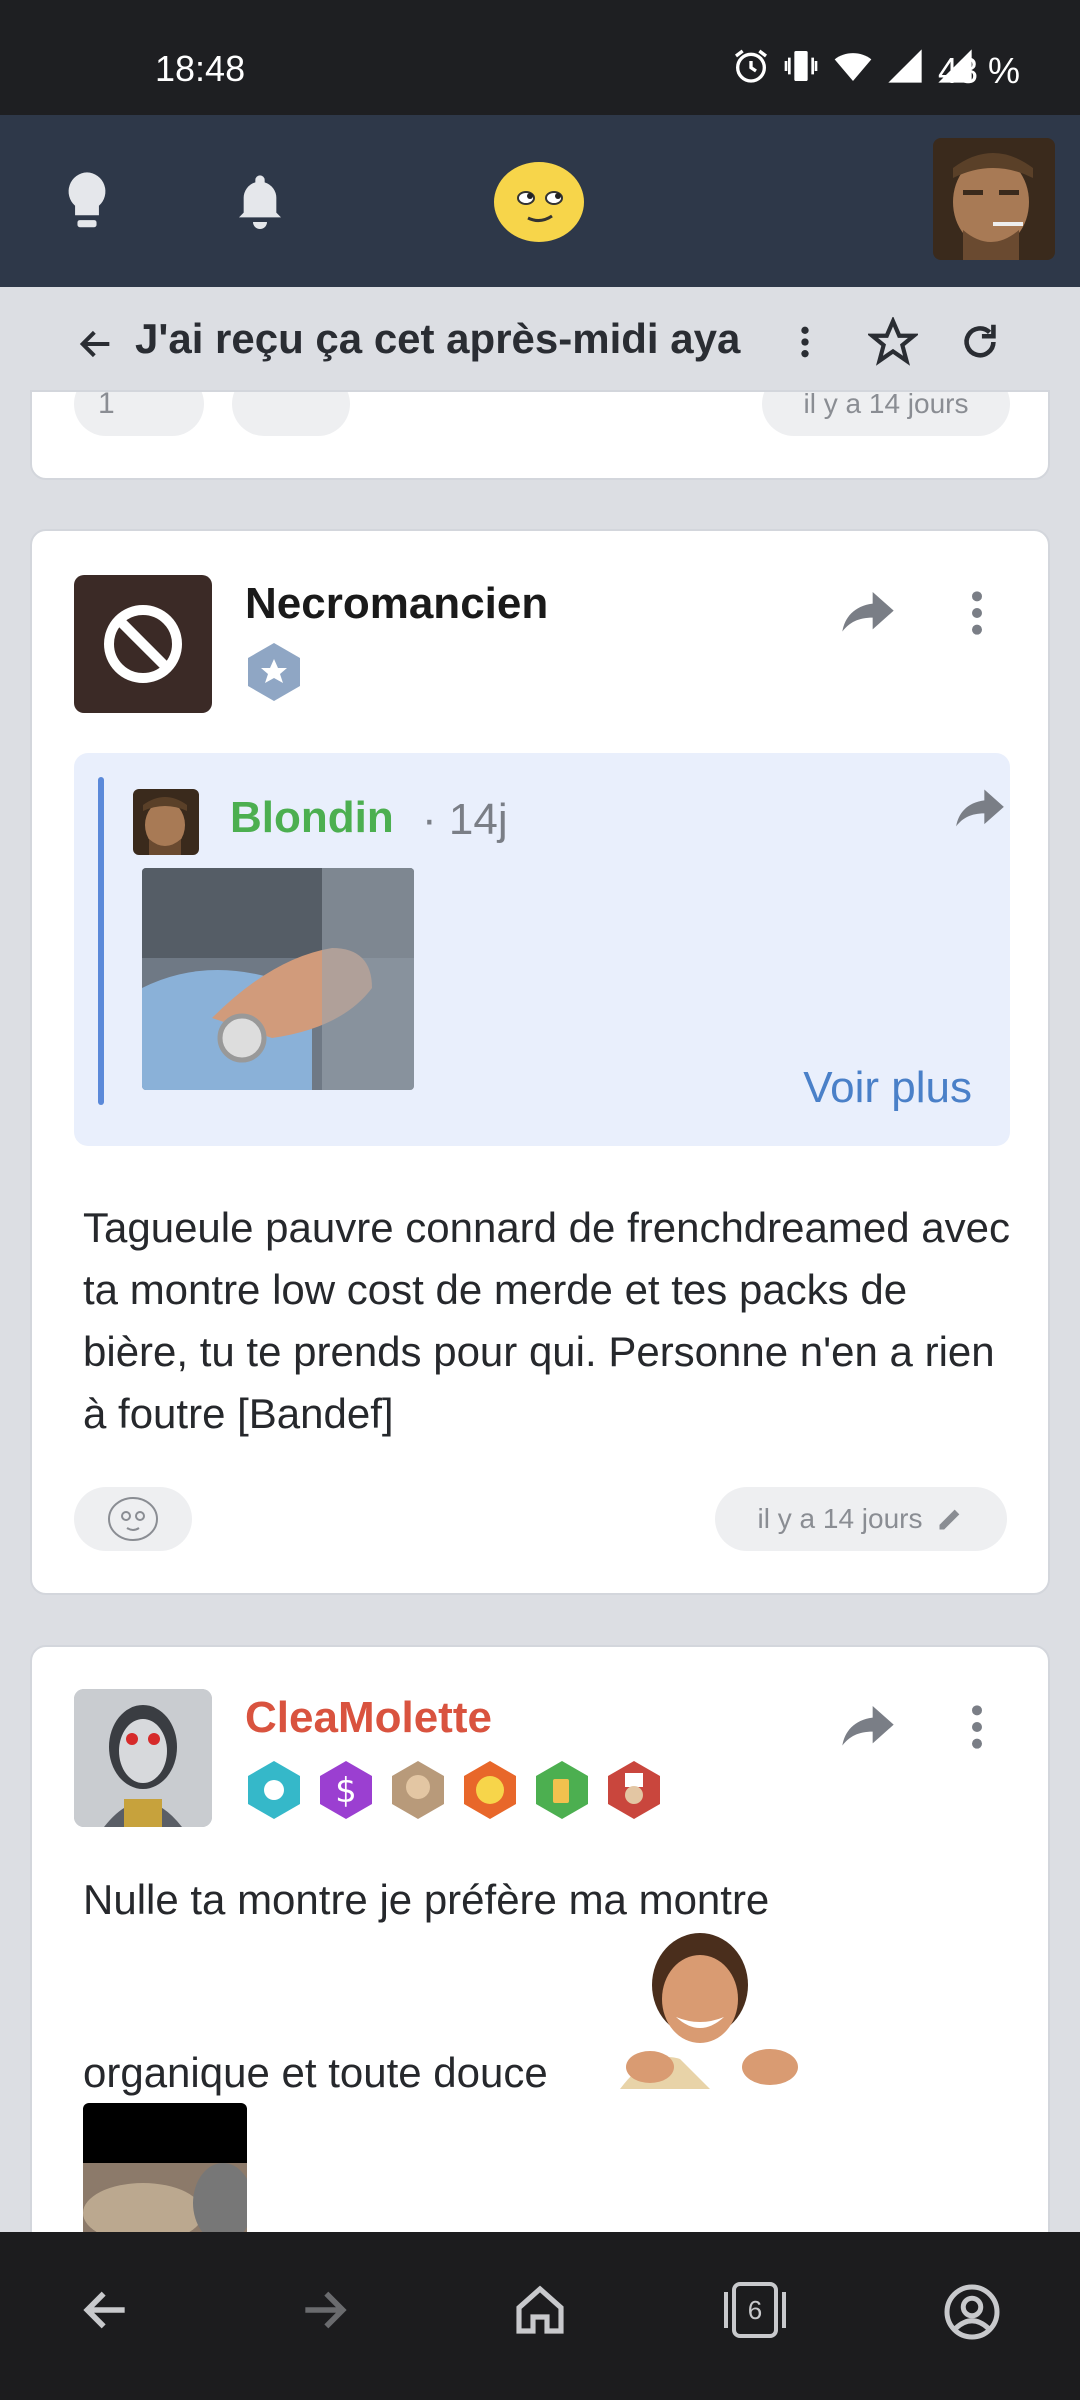  Describe the element at coordinates (980, 342) in the screenshot. I see `refresh-icon` at that location.